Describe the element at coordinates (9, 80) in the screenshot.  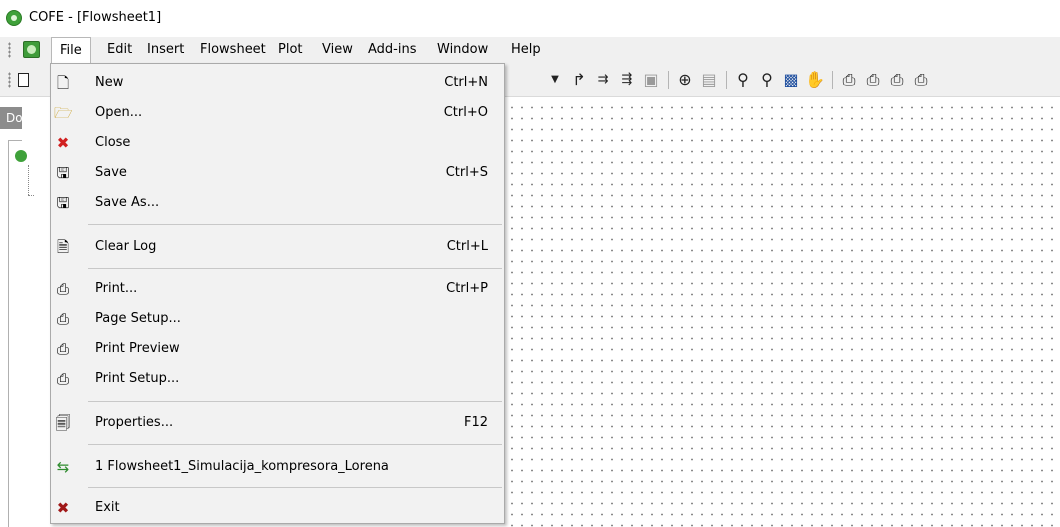
I see `toolbar-grip-icon` at that location.